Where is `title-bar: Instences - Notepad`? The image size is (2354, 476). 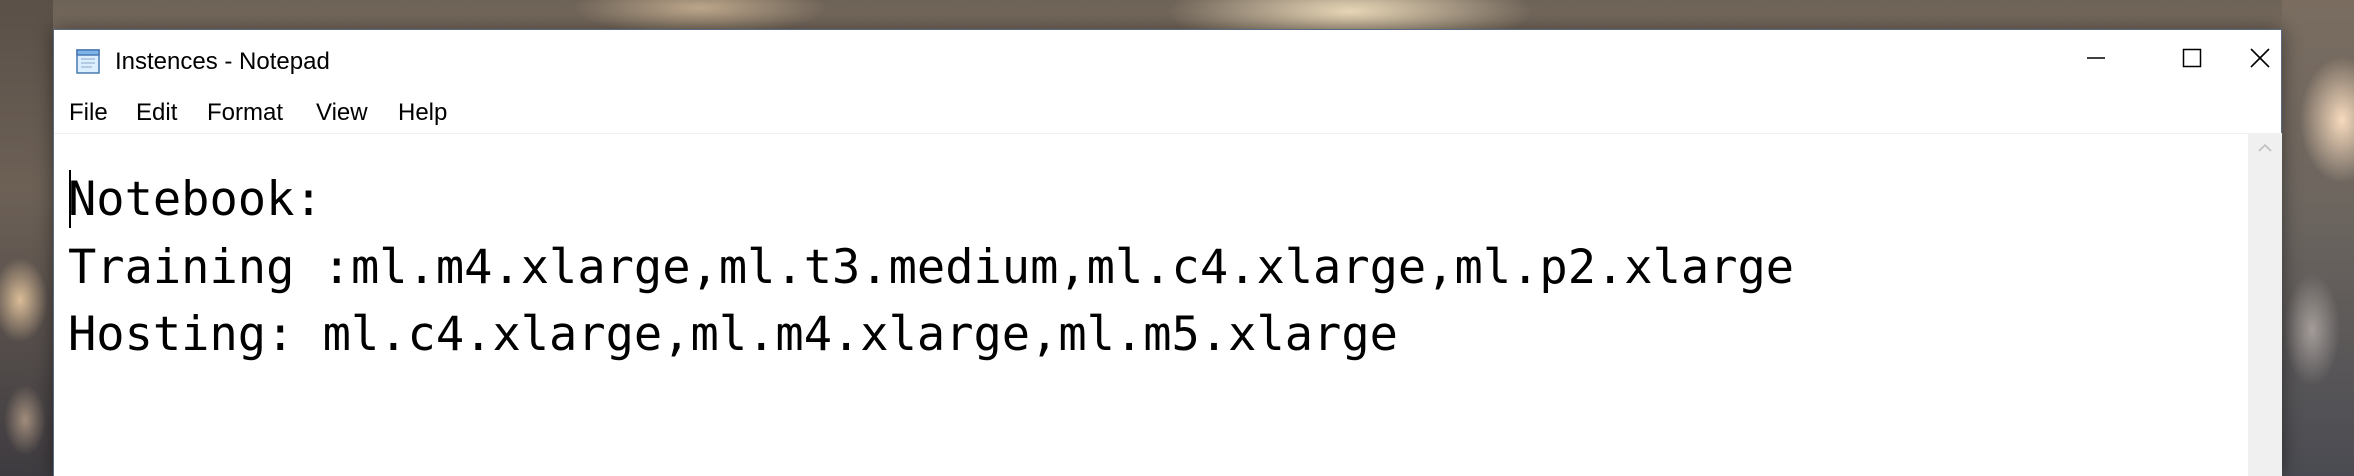
title-bar: Instences - Notepad is located at coordinates (1167, 62).